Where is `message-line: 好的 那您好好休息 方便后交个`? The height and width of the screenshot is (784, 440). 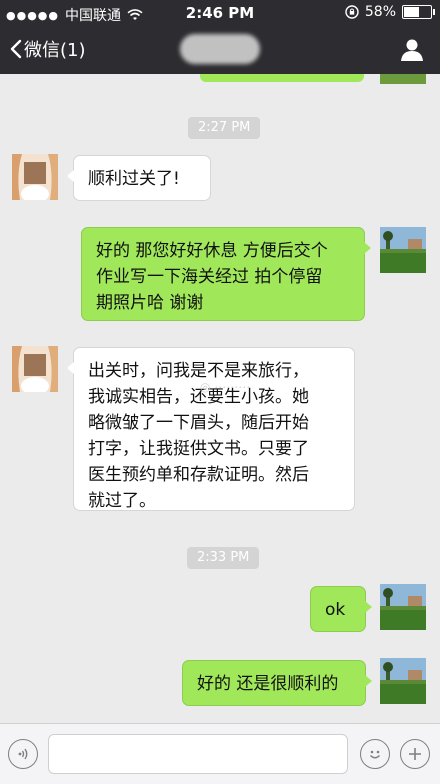 message-line: 好的 那您好好休息 方便后交个 is located at coordinates (212, 251).